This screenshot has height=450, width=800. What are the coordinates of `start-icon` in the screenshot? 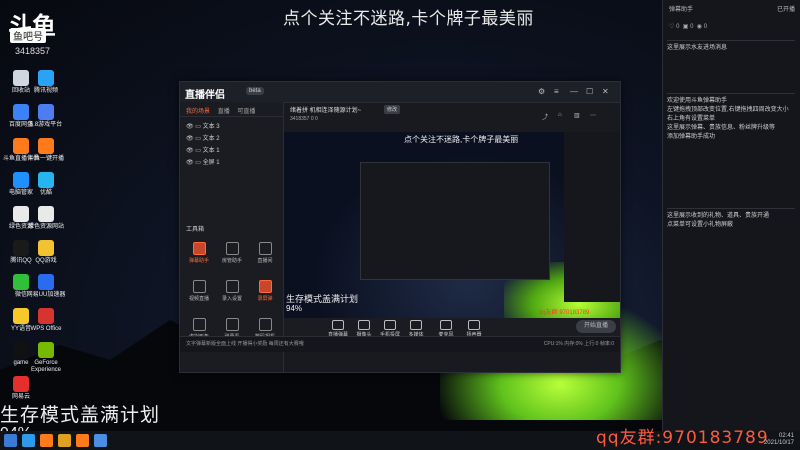 It's located at (10, 440).